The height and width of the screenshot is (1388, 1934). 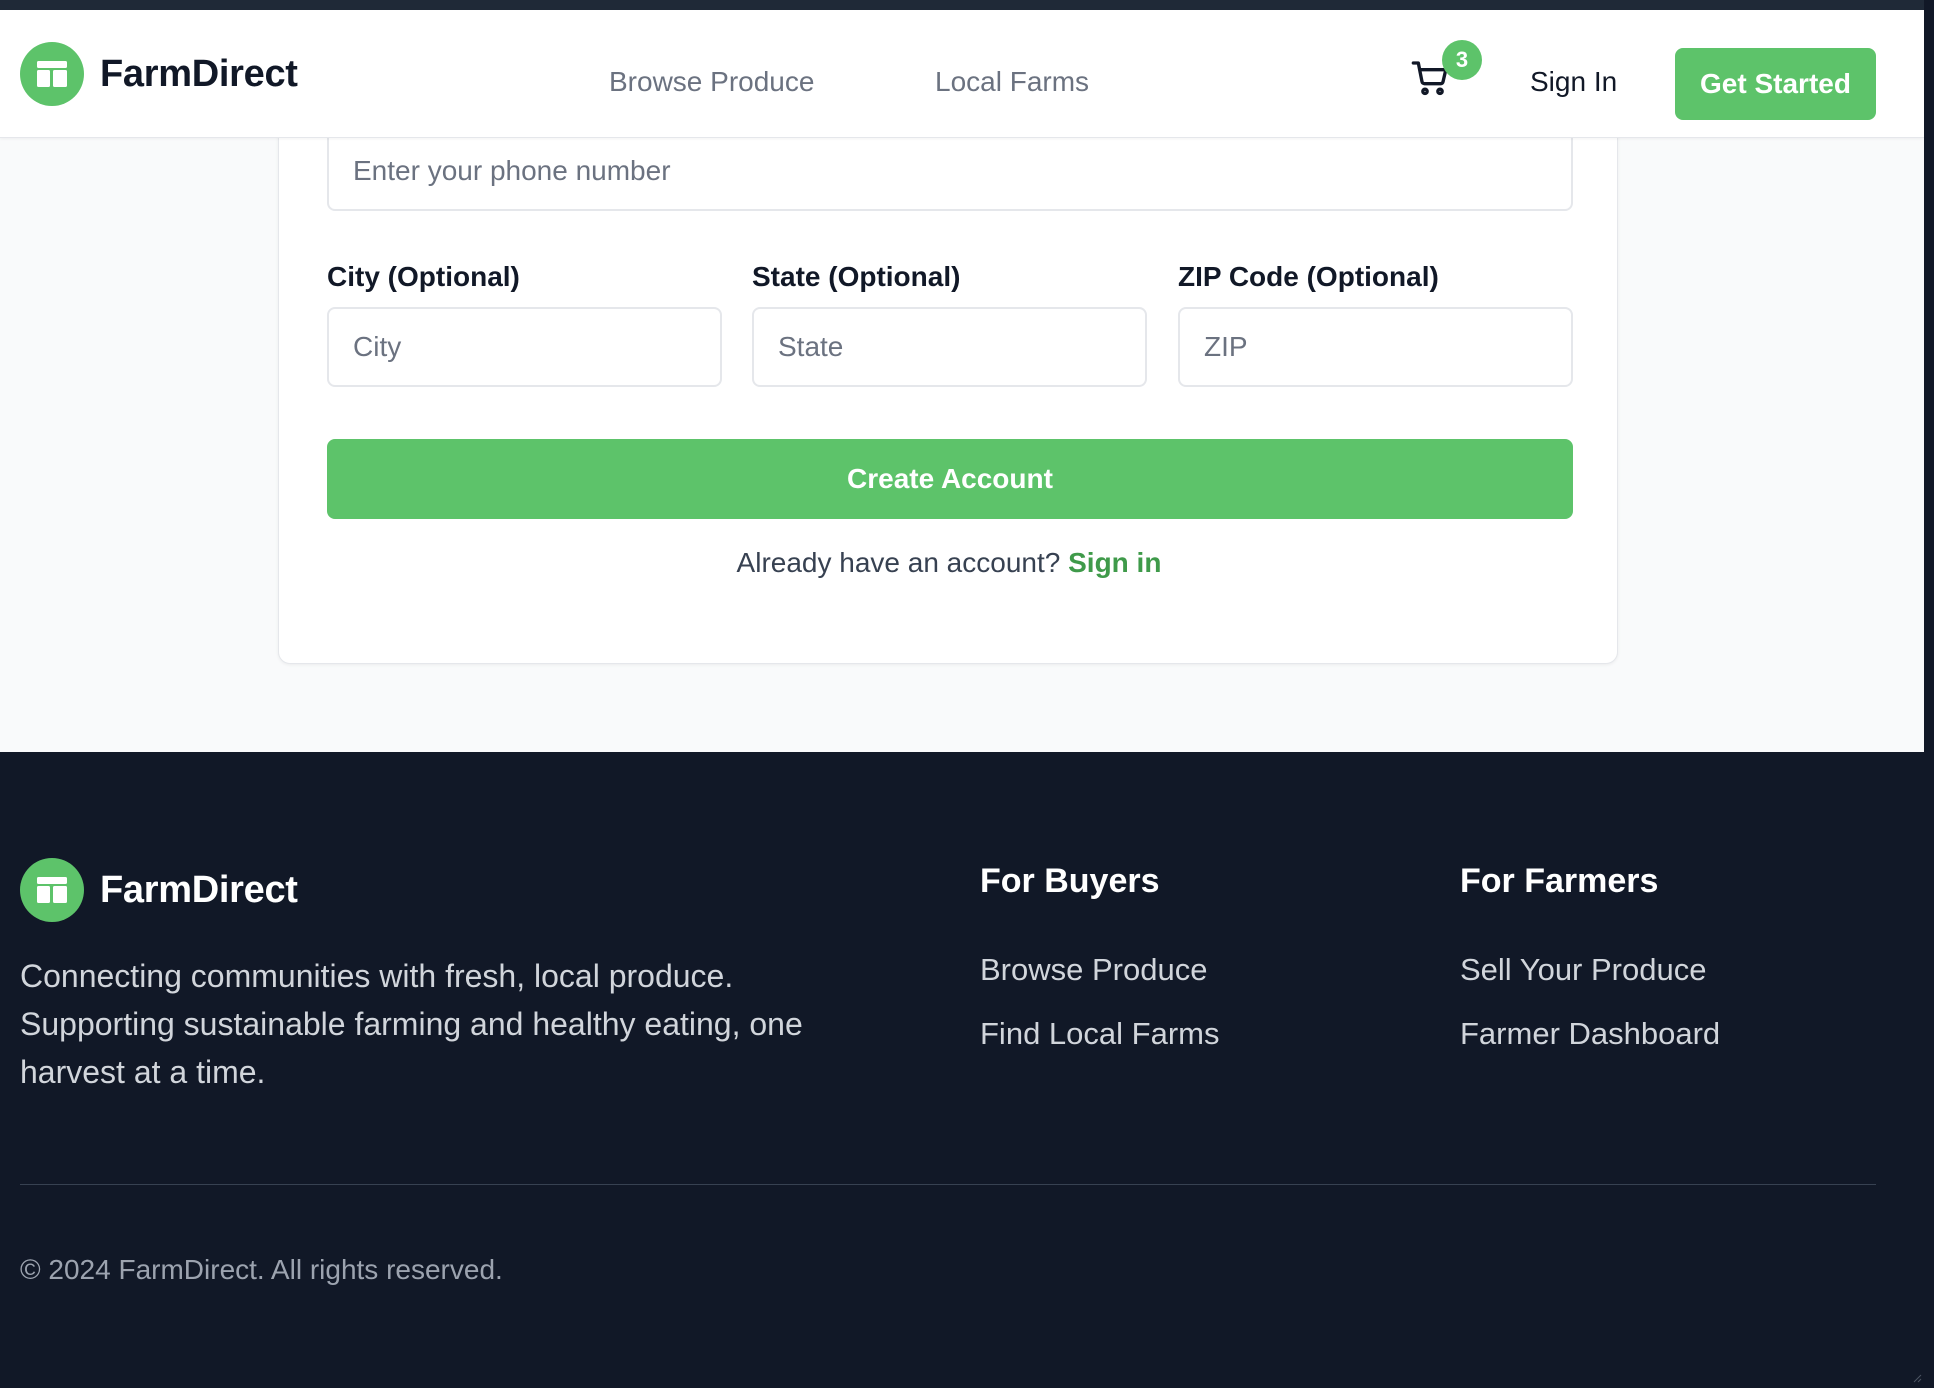 What do you see at coordinates (1573, 82) in the screenshot?
I see `sign-in-link: Sign In` at bounding box center [1573, 82].